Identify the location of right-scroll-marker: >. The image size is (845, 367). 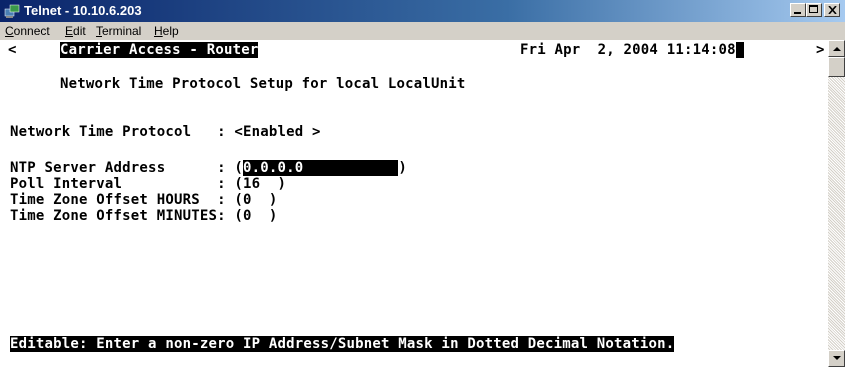
(820, 50).